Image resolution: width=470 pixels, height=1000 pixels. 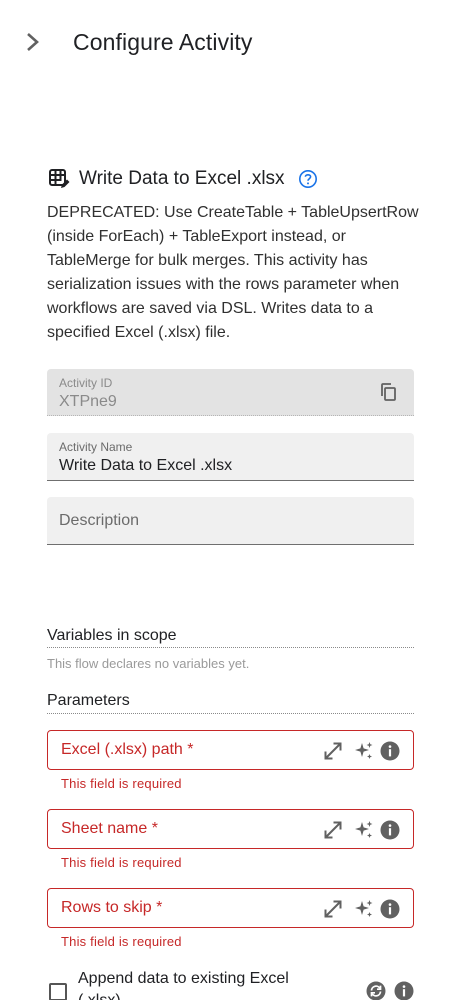 What do you see at coordinates (59, 178) in the screenshot?
I see `table-edit-icon` at bounding box center [59, 178].